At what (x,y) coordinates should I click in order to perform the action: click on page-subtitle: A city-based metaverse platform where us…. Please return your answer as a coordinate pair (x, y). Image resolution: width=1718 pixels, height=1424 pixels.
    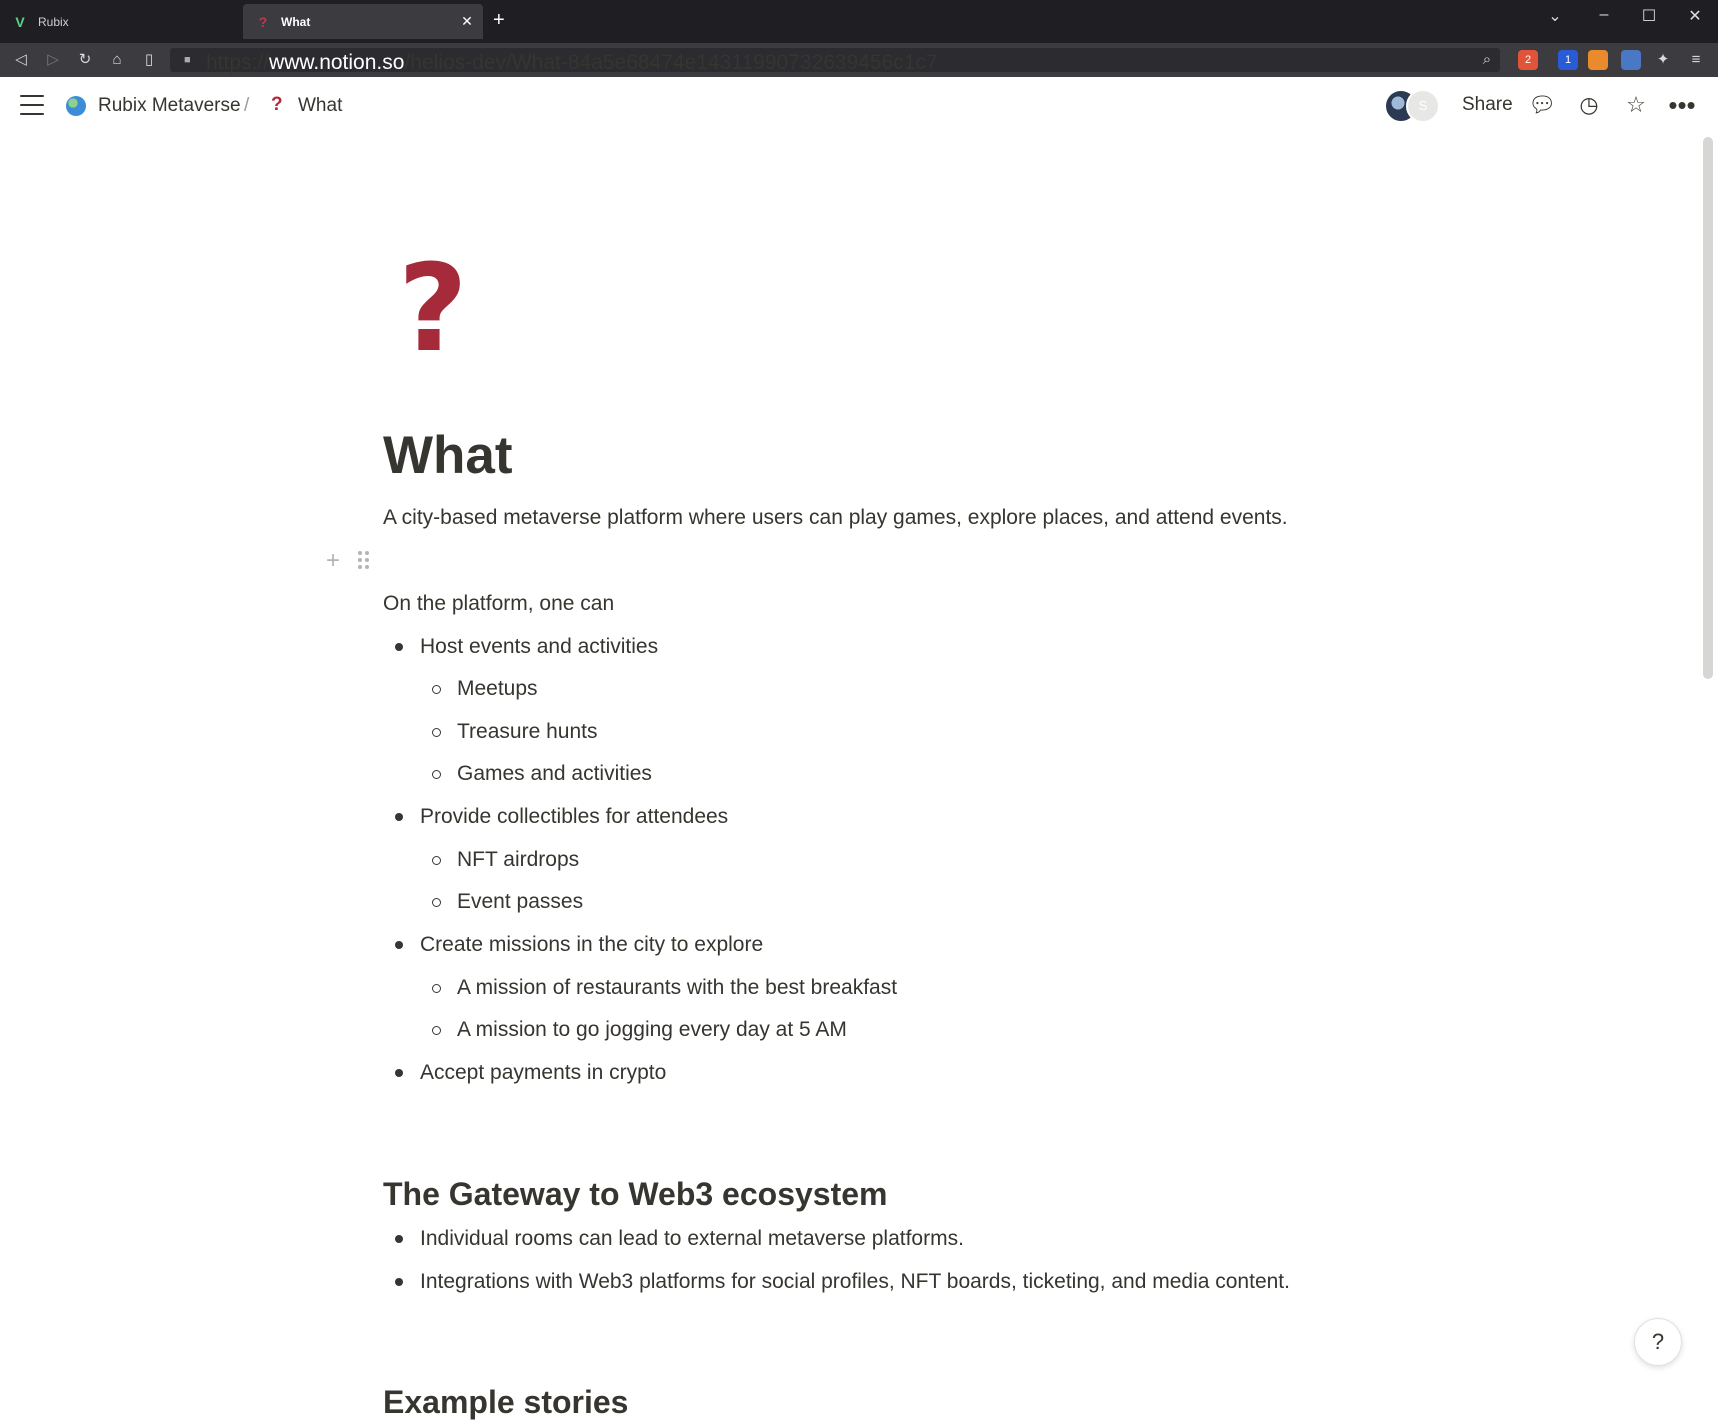
    Looking at the image, I should click on (835, 518).